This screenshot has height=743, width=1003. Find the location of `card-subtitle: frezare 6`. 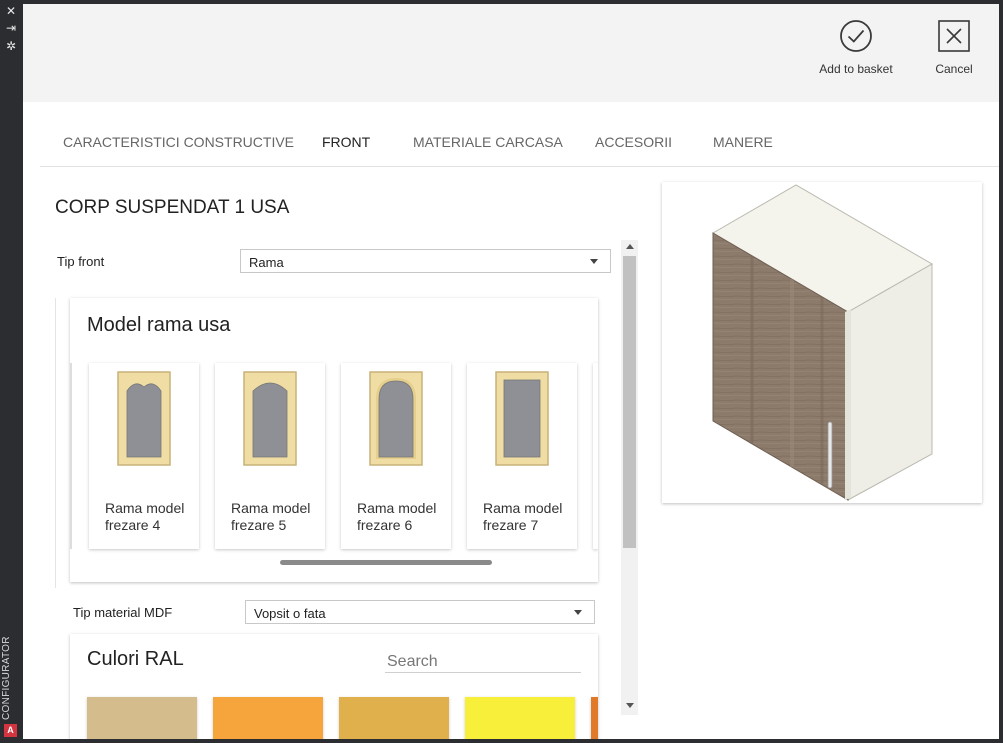

card-subtitle: frezare 6 is located at coordinates (385, 525).